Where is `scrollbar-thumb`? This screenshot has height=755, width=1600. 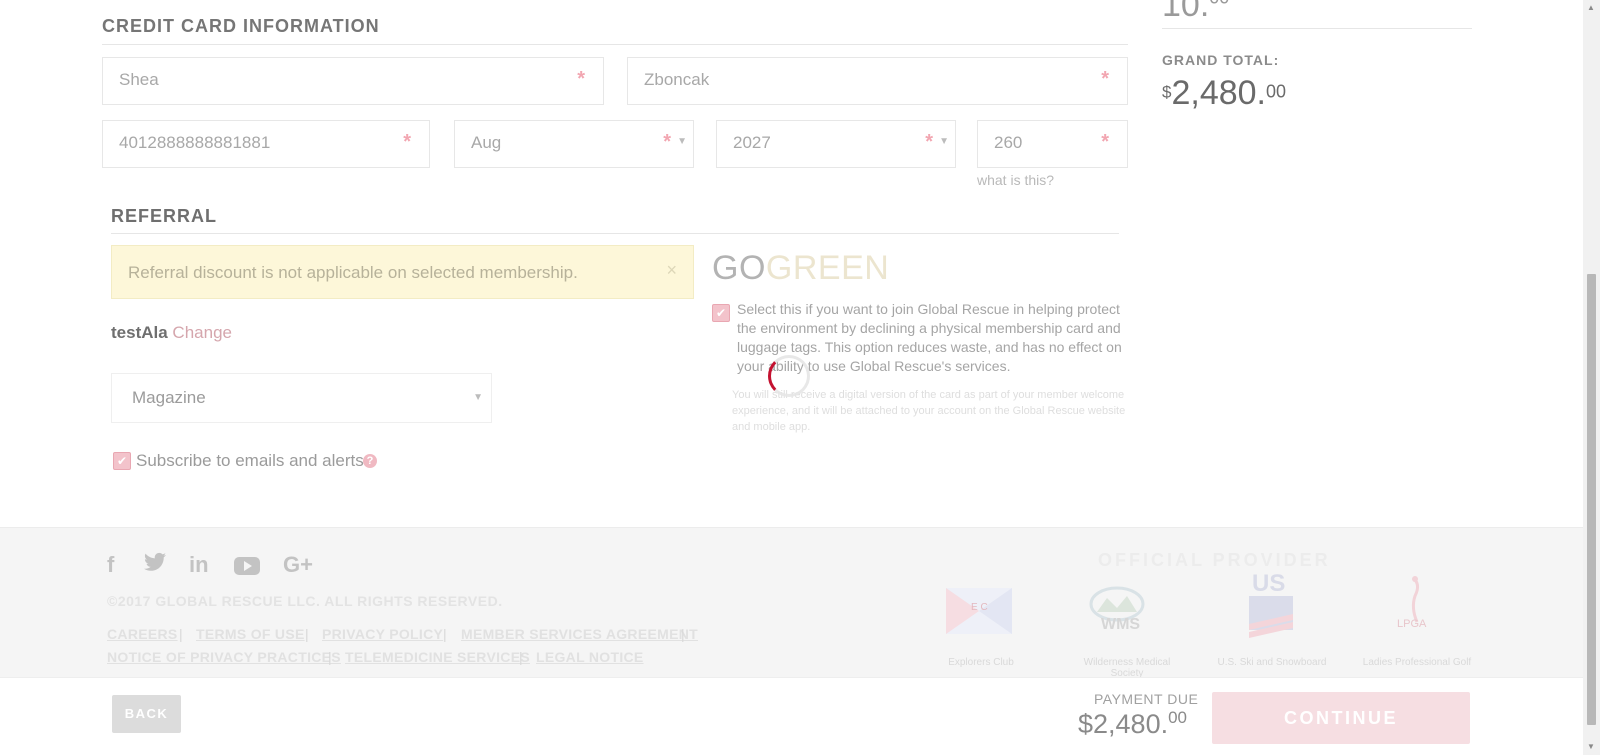 scrollbar-thumb is located at coordinates (1591, 499).